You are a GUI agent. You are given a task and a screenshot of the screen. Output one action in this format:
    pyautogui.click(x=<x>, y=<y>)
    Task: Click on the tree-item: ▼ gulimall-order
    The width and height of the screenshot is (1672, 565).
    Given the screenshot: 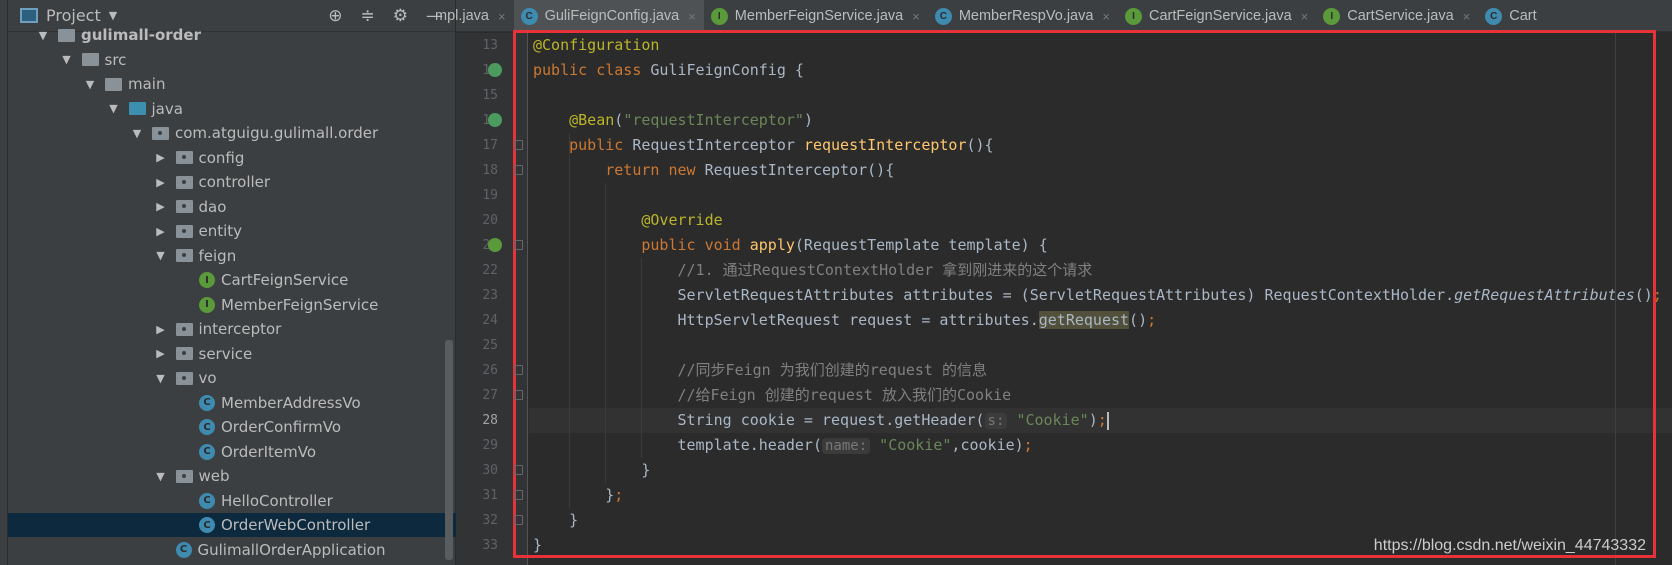 What is the action you would take?
    pyautogui.click(x=232, y=35)
    